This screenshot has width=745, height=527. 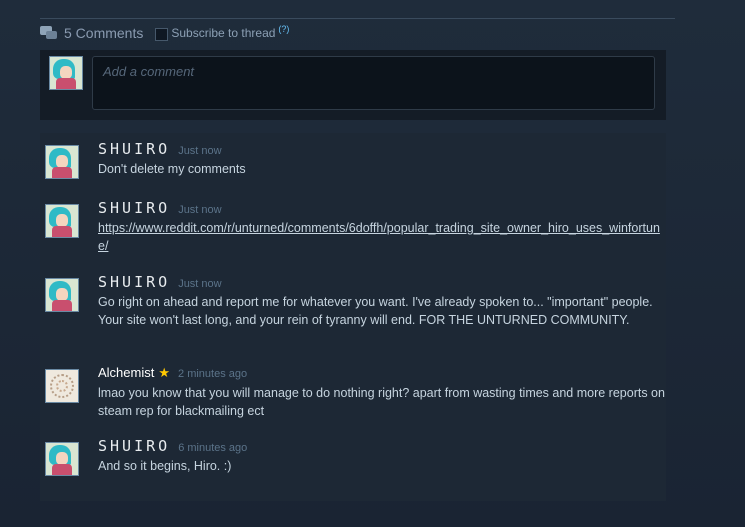 What do you see at coordinates (373, 83) in the screenshot?
I see `comment-input: Add a comment` at bounding box center [373, 83].